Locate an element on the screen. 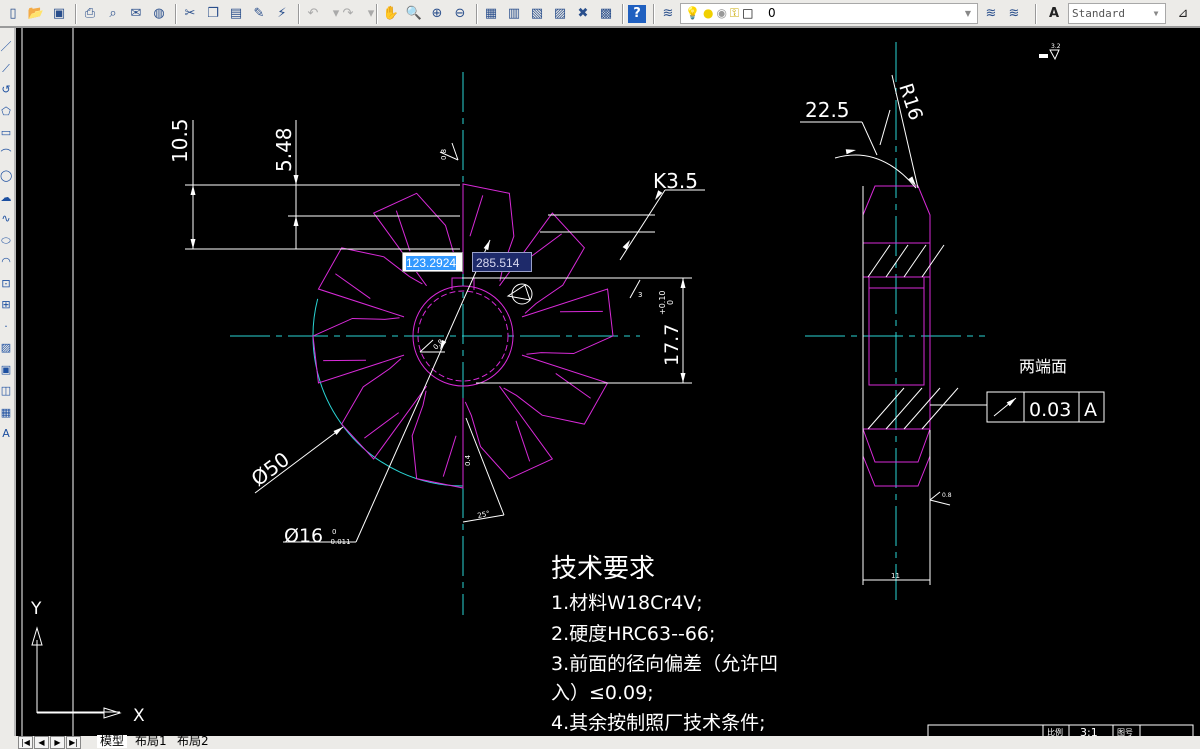 Image resolution: width=1200 pixels, height=749 pixels. drawing-no-label: 图号 is located at coordinates (1125, 732).